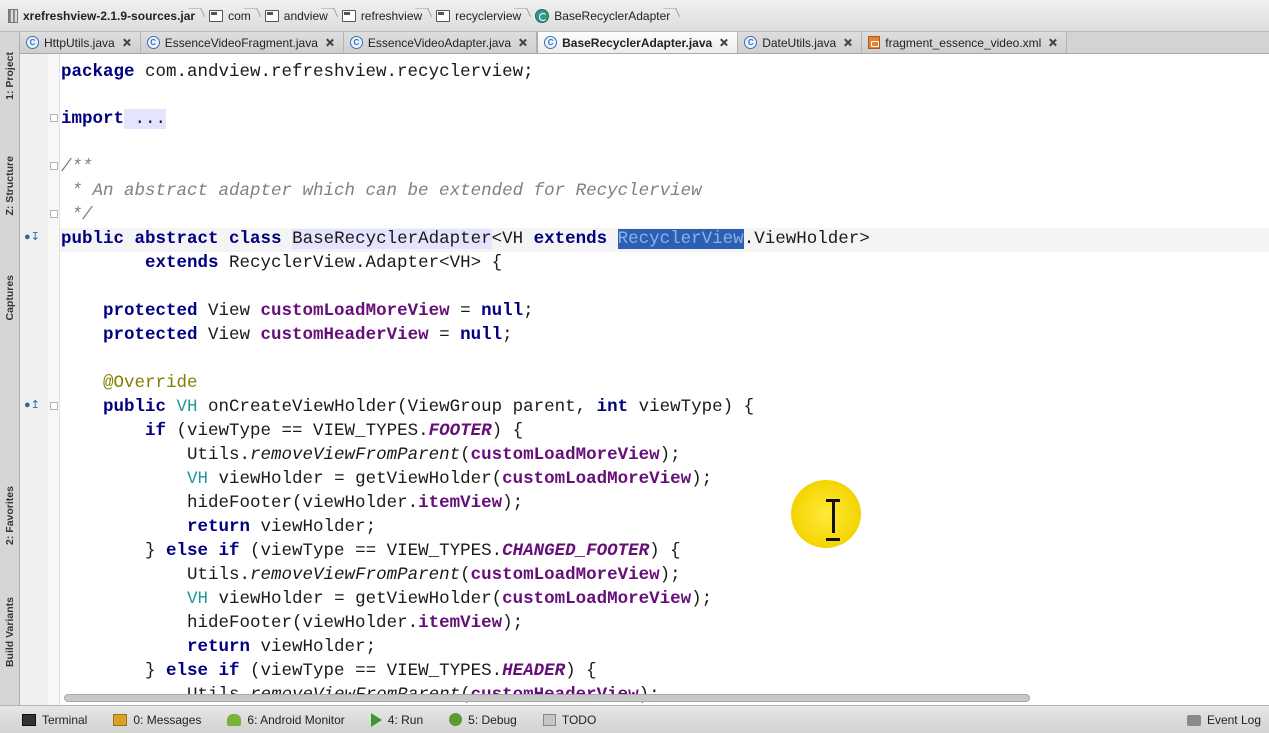  I want to click on tab-httputils: C HttpUtils.java, so click(80, 42).